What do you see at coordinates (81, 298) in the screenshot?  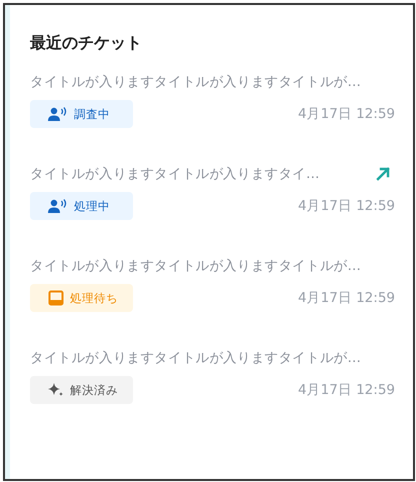 I see `status-badge: 処理待ち` at bounding box center [81, 298].